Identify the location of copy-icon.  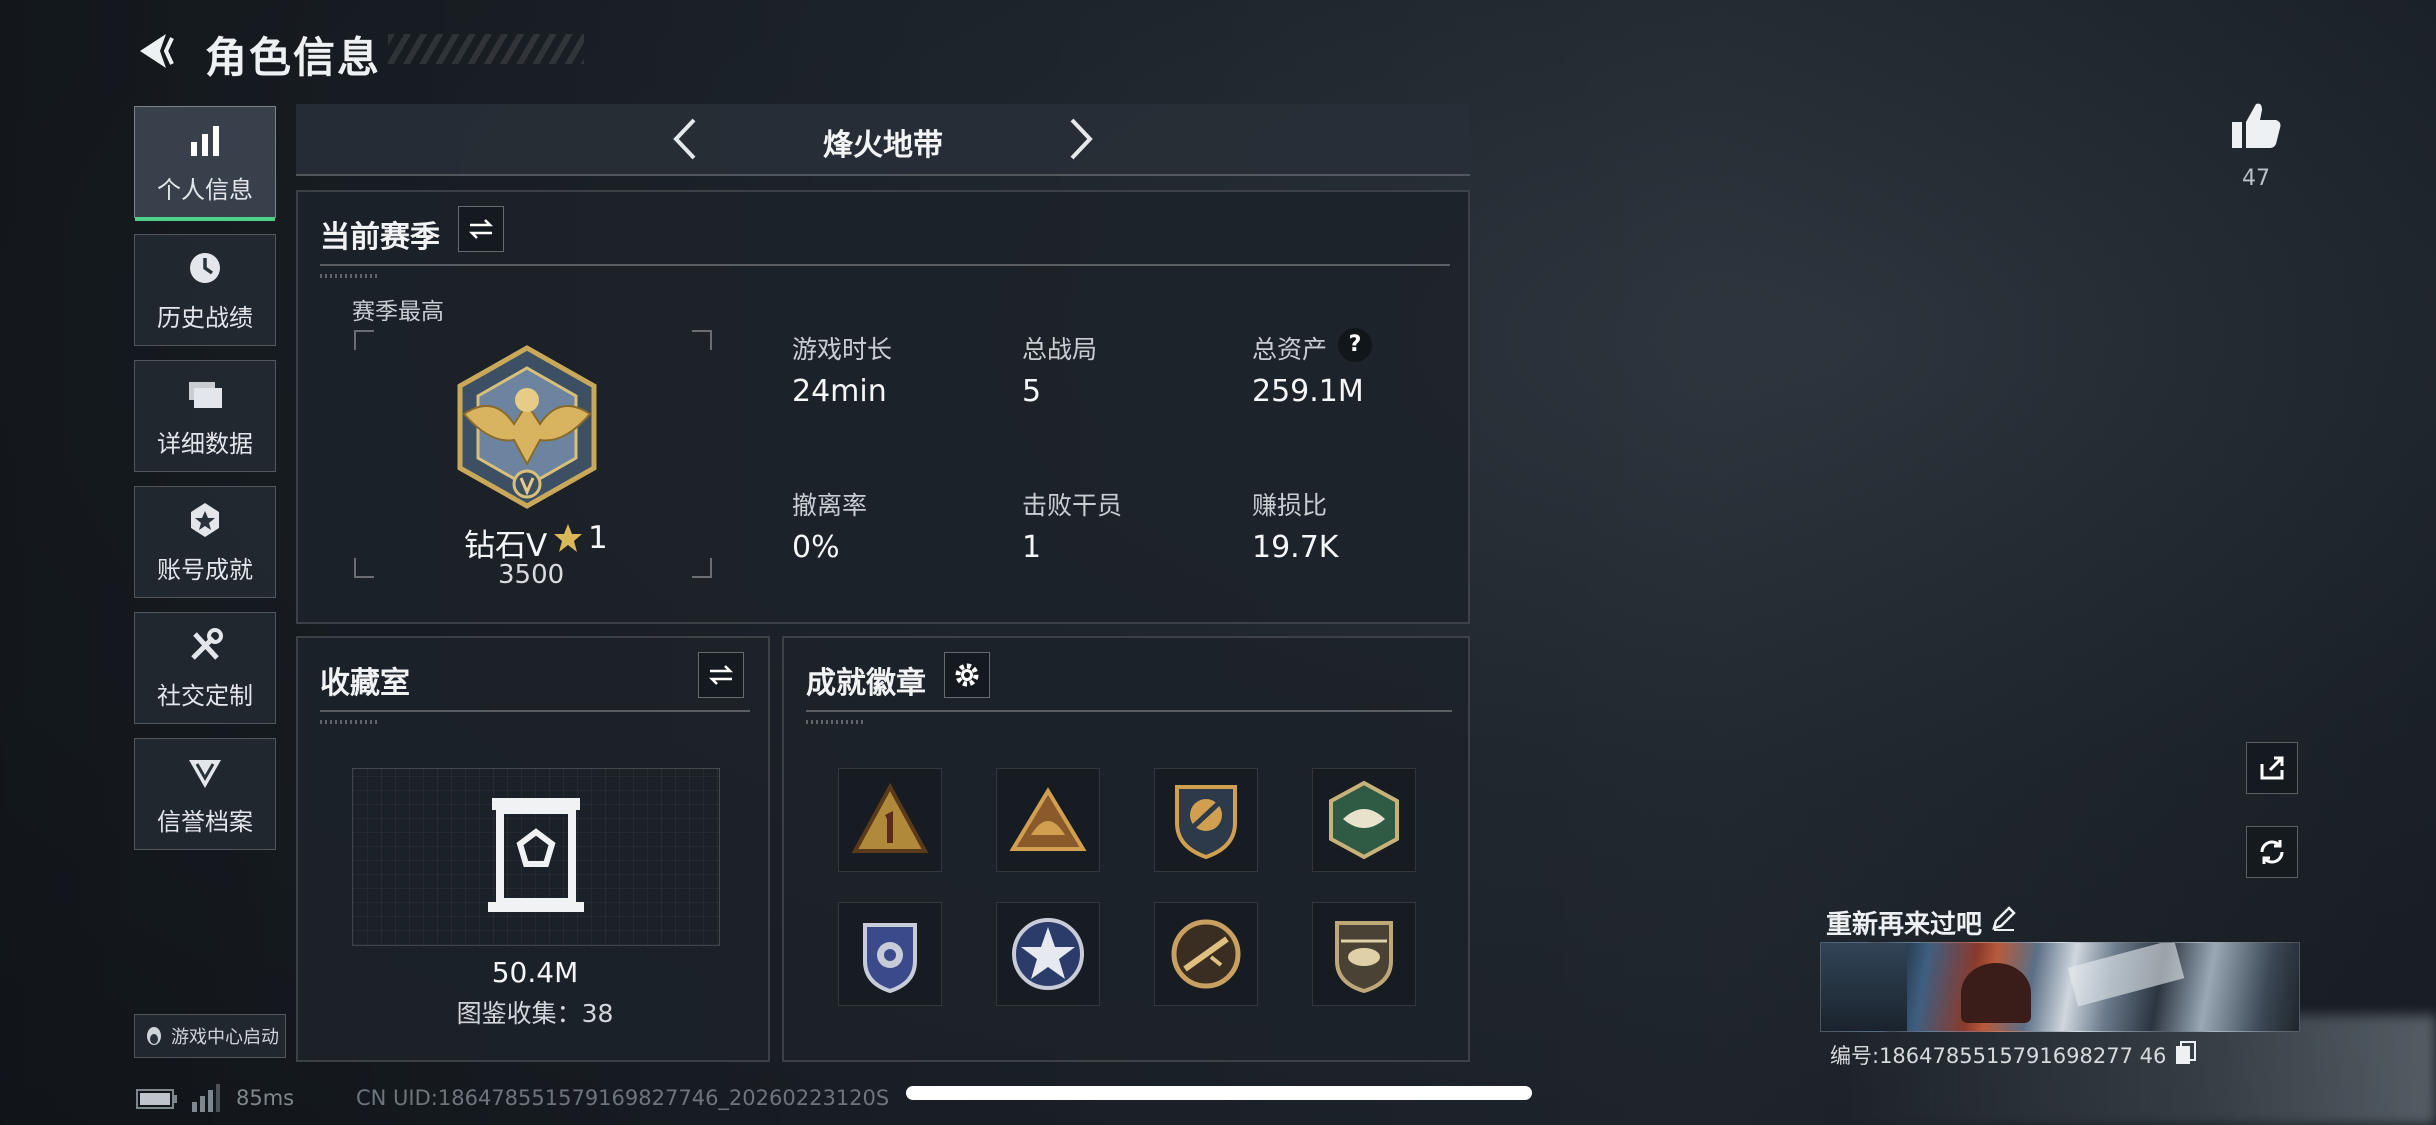
(2186, 1053).